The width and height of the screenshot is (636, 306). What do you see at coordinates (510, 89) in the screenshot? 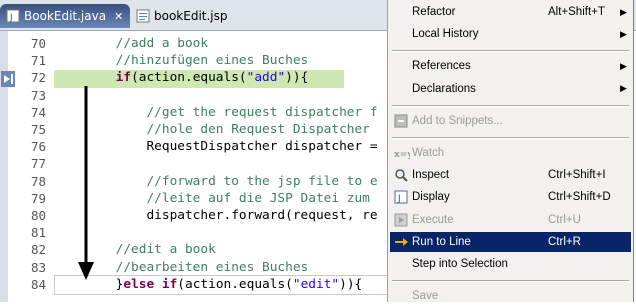
I see `menu-item-declarations: Declarations ▶` at bounding box center [510, 89].